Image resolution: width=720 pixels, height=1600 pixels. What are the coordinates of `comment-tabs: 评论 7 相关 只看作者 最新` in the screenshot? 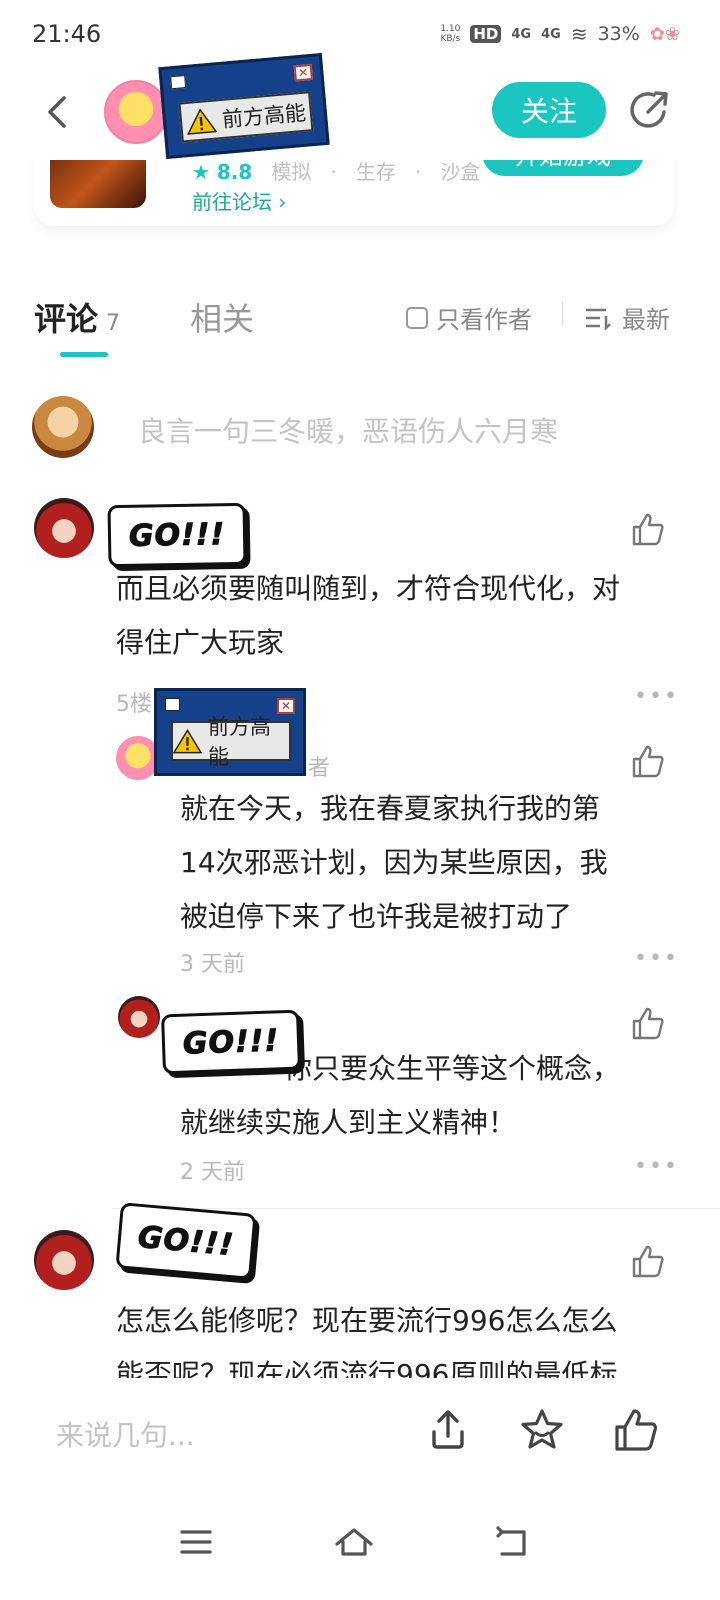 It's located at (360, 325).